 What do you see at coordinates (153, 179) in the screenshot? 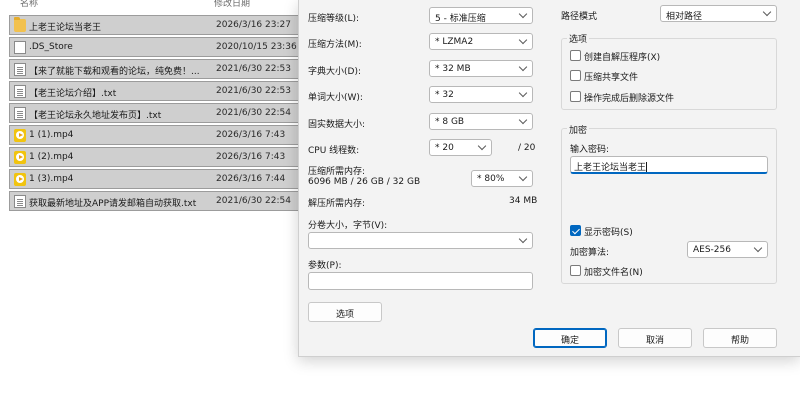
I see `file-row: 1 (3).mp4 2026/3/16 7:44` at bounding box center [153, 179].